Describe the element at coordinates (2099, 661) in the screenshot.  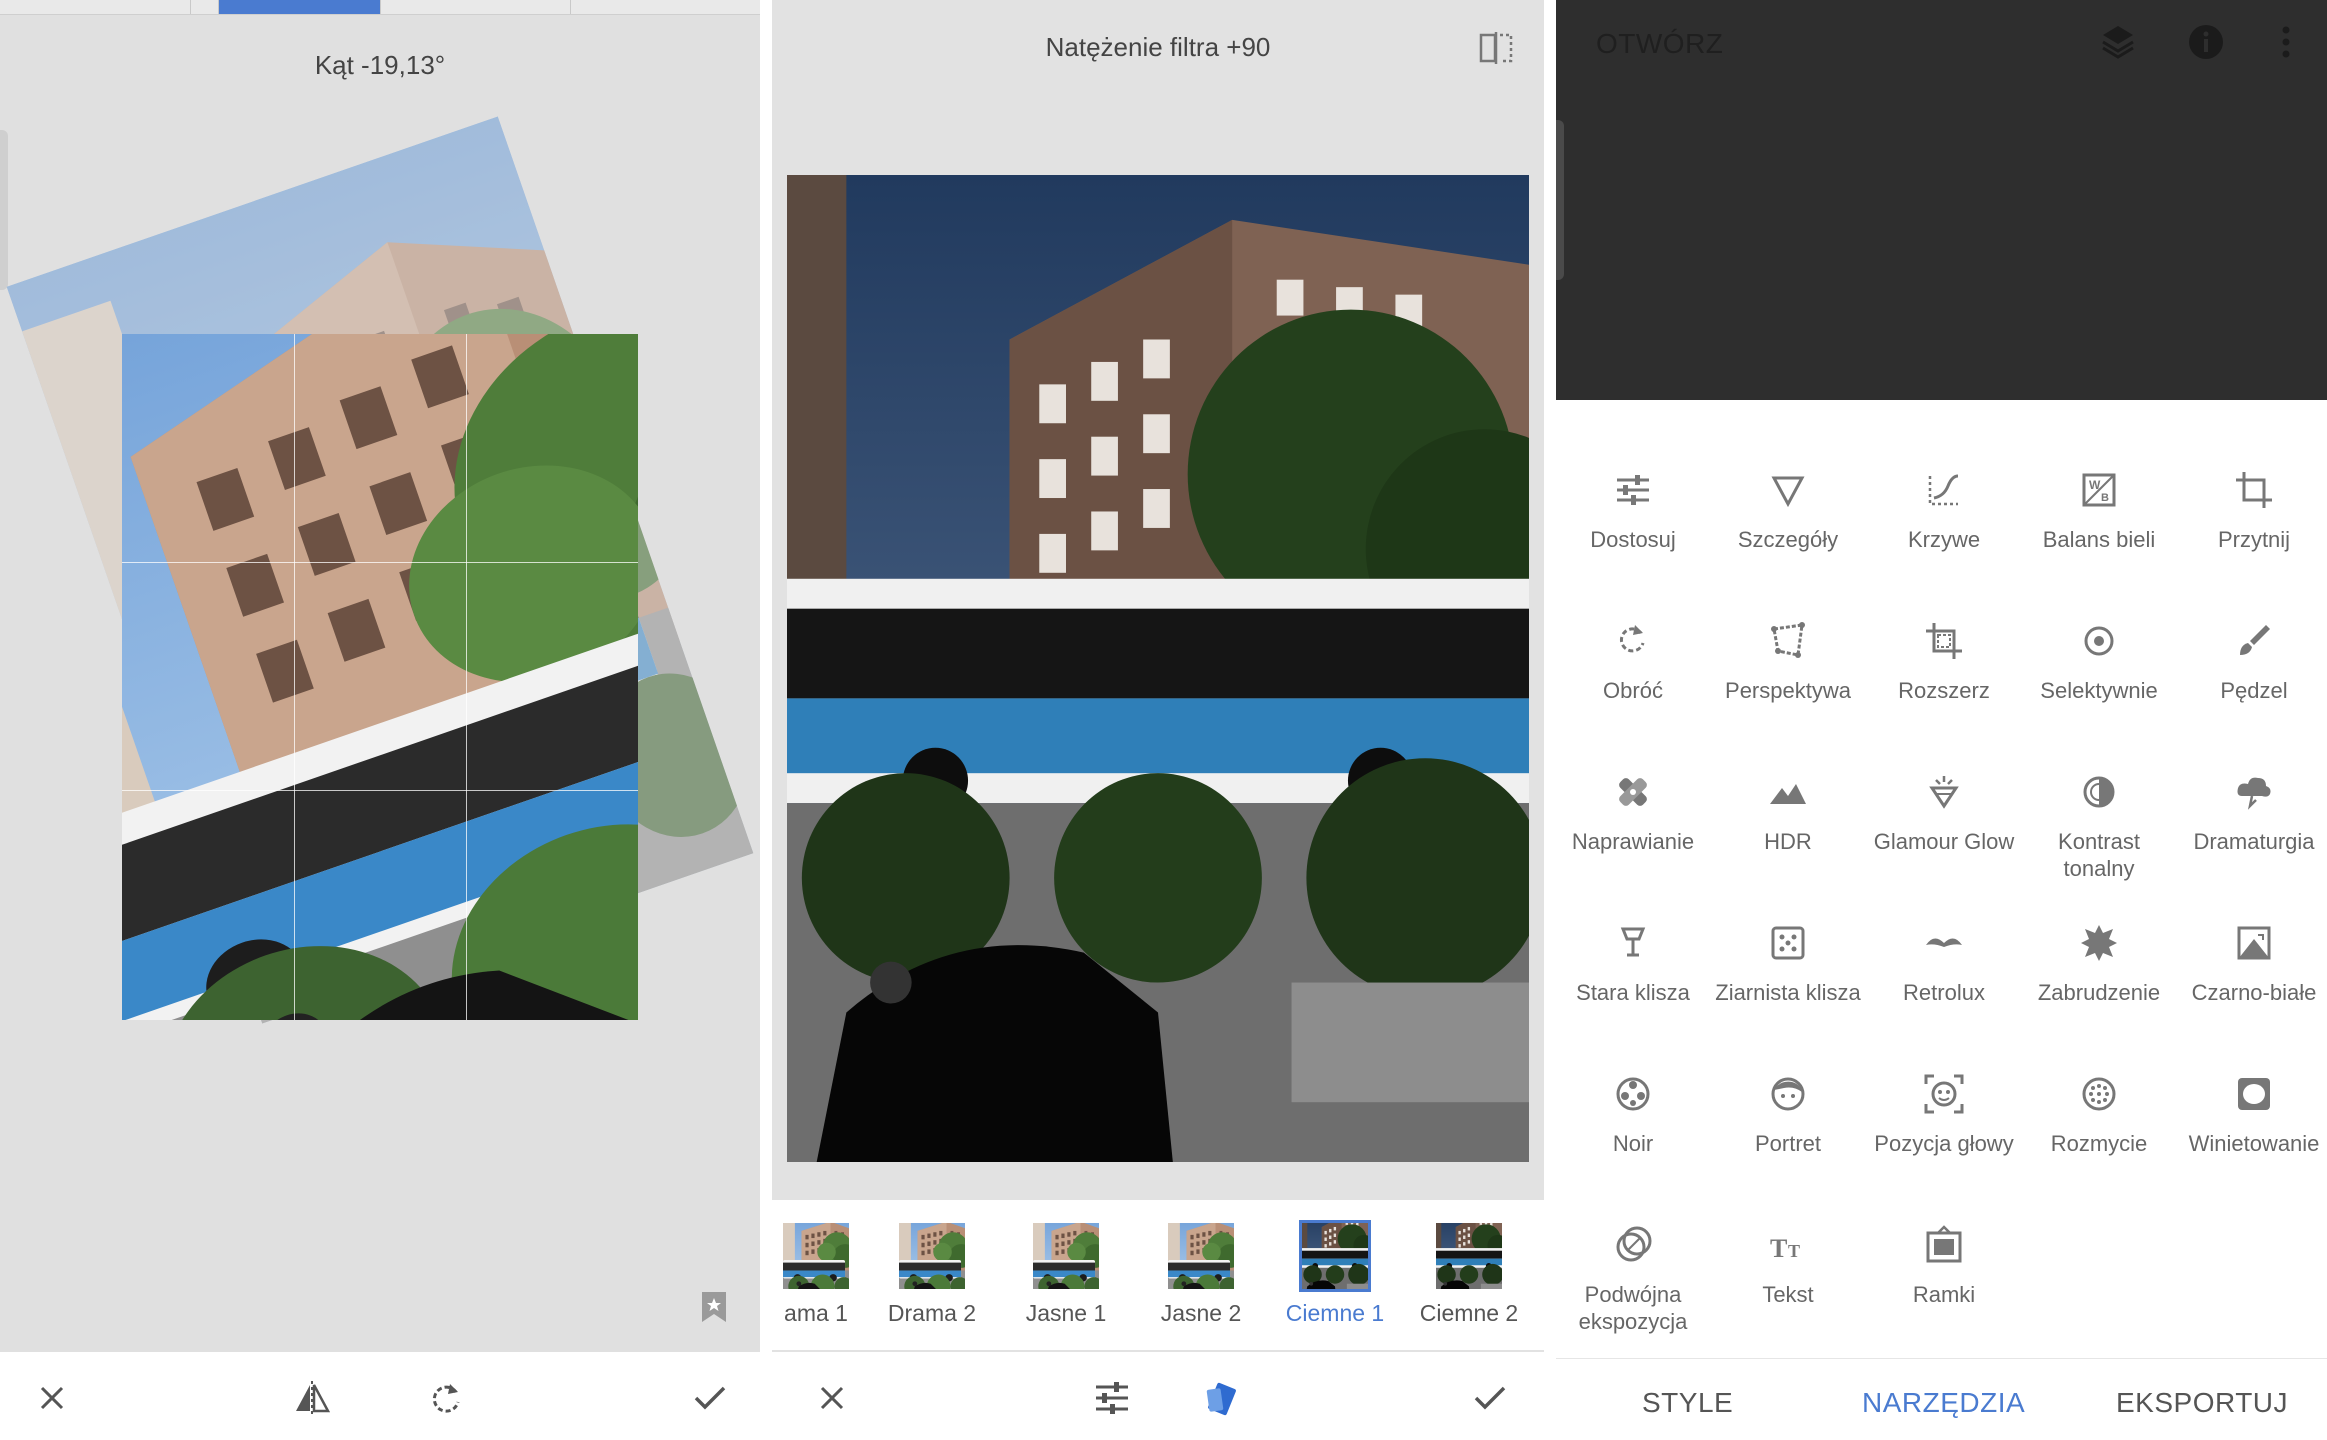
I see `tool-selective: Selektywnie` at that location.